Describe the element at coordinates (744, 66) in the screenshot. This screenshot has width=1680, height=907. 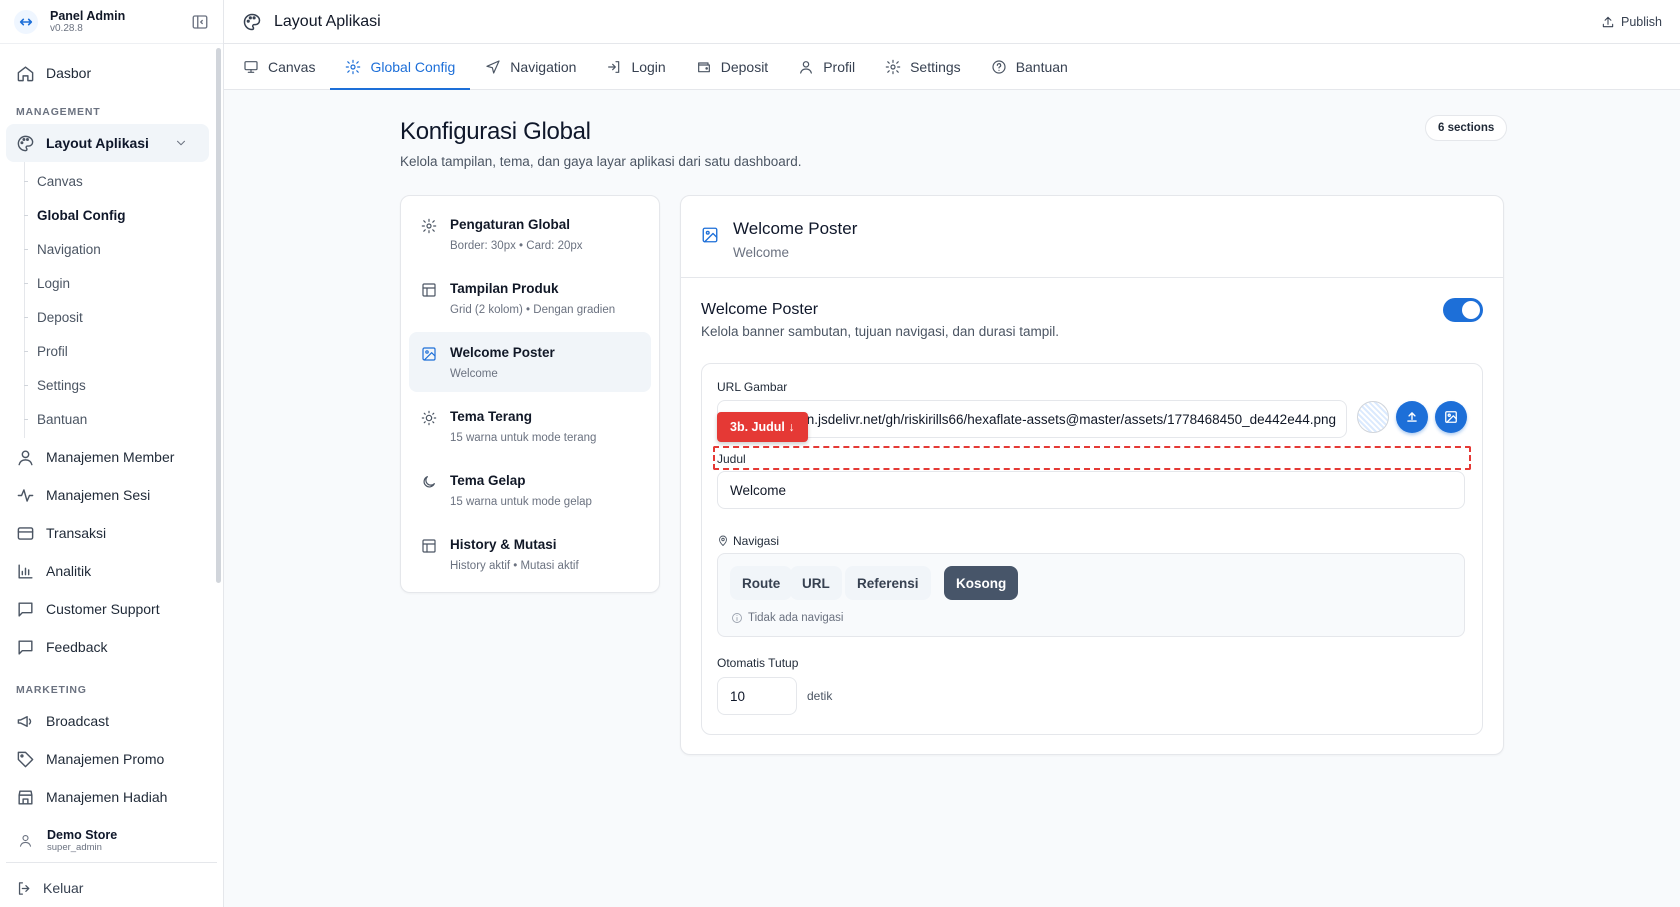
I see `tab-label: Deposit` at that location.